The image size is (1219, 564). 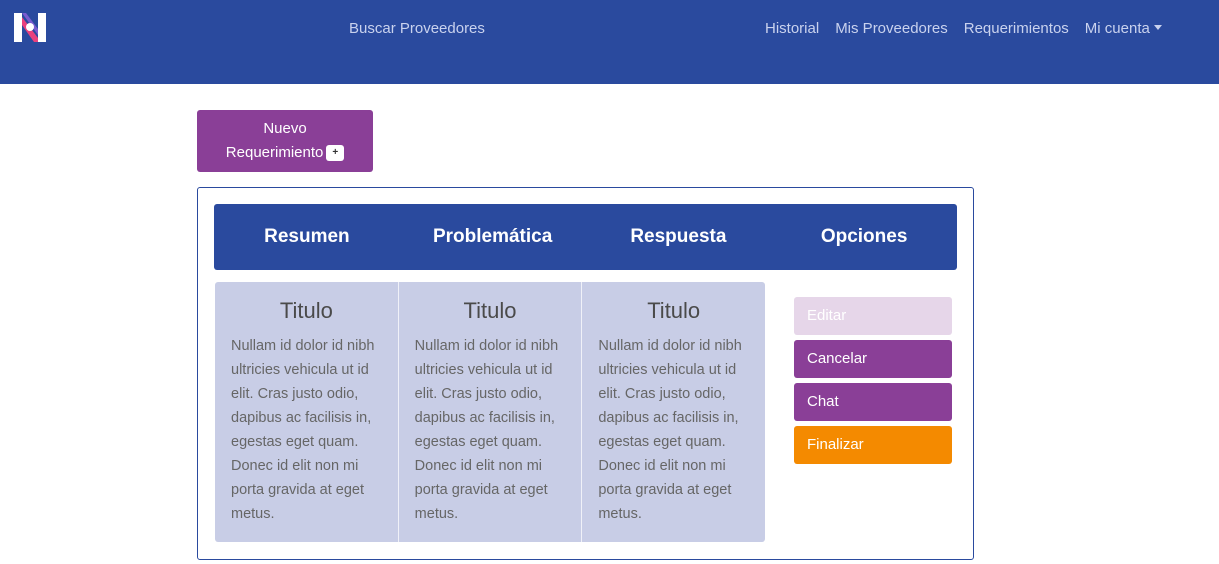 What do you see at coordinates (417, 28) in the screenshot?
I see `nav-search-providers: Buscar Proveedores` at bounding box center [417, 28].